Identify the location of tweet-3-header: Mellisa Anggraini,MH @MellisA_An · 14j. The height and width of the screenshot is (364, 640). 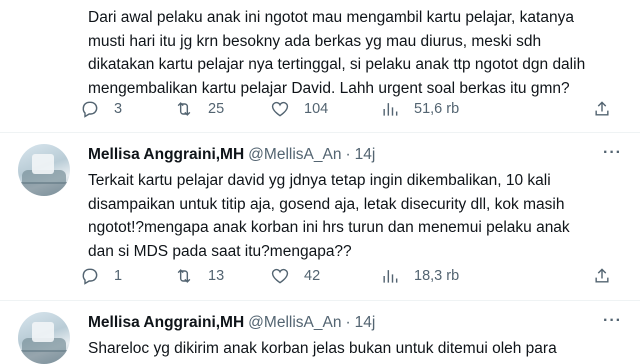
(231, 323).